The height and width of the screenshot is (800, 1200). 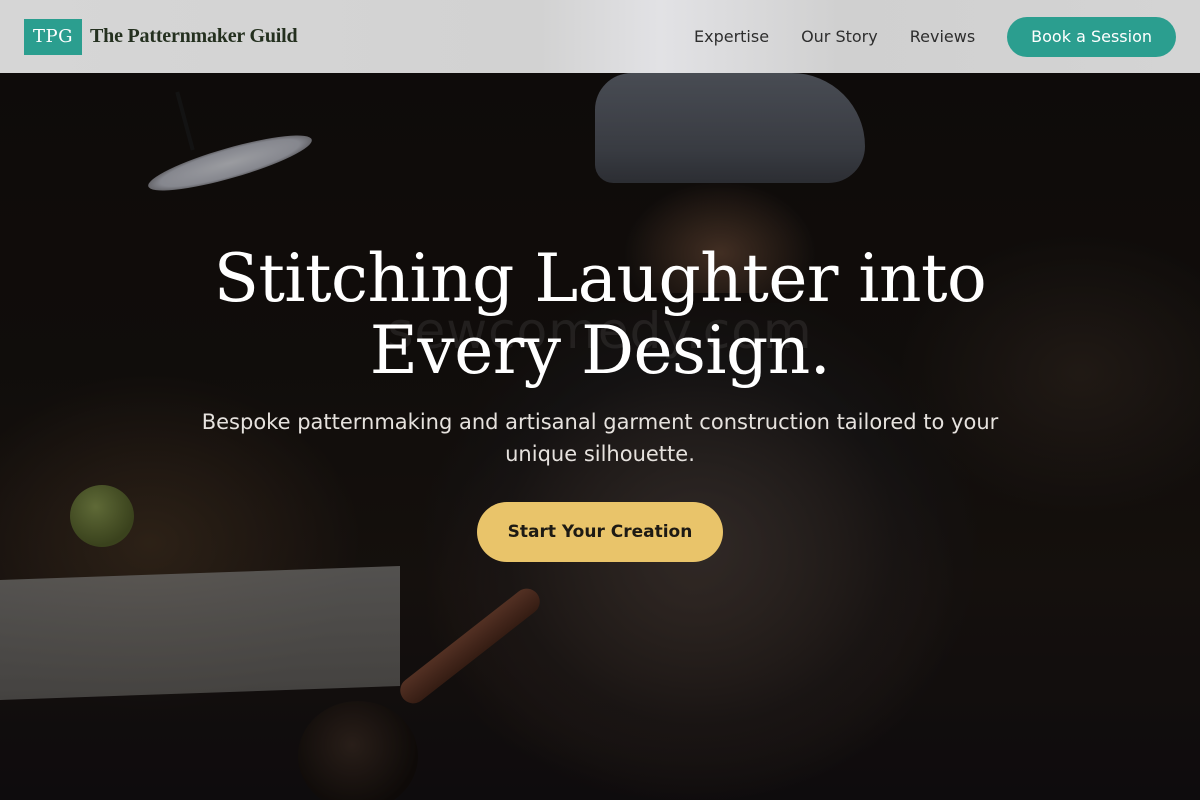 I want to click on nav-link-expertise: Expertise, so click(x=731, y=36).